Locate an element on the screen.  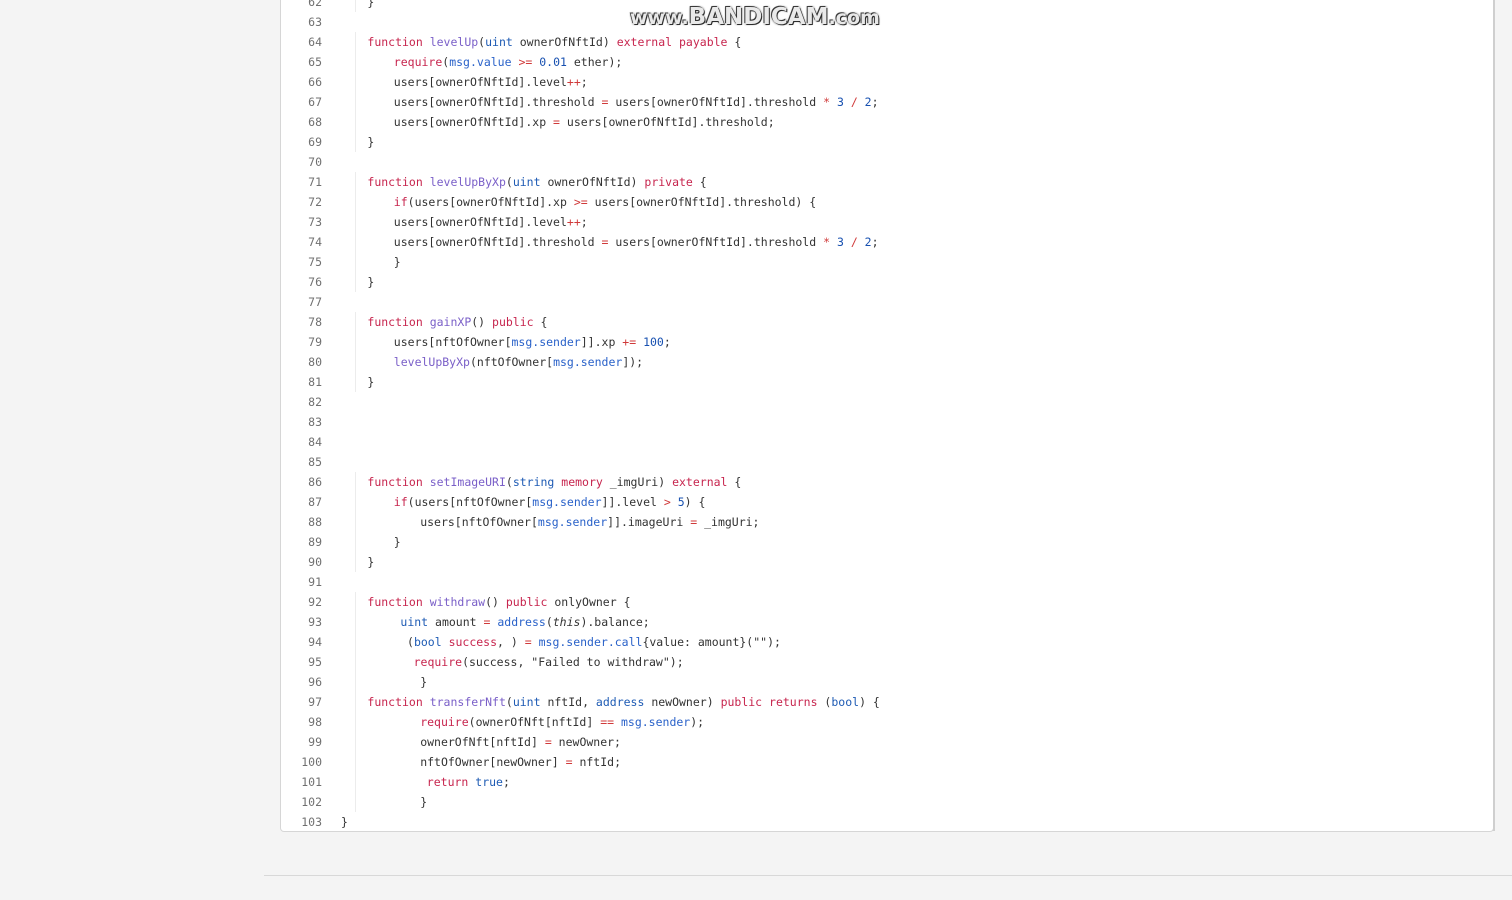
code-token: setImageURI is located at coordinates (467, 482).